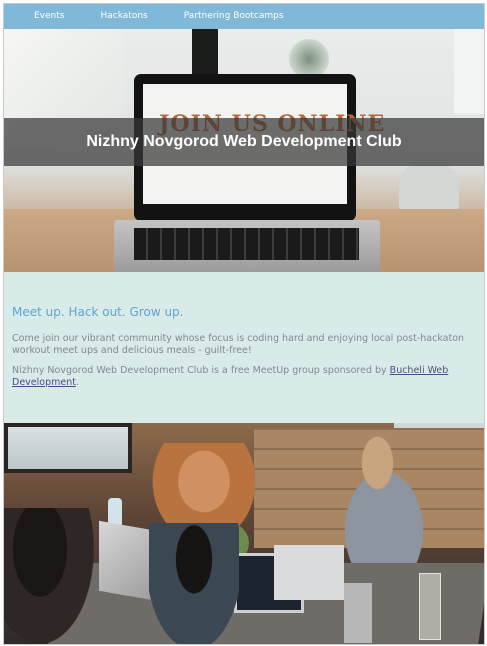 The height and width of the screenshot is (646, 487). What do you see at coordinates (205, 51) in the screenshot?
I see `hero-pillar` at bounding box center [205, 51].